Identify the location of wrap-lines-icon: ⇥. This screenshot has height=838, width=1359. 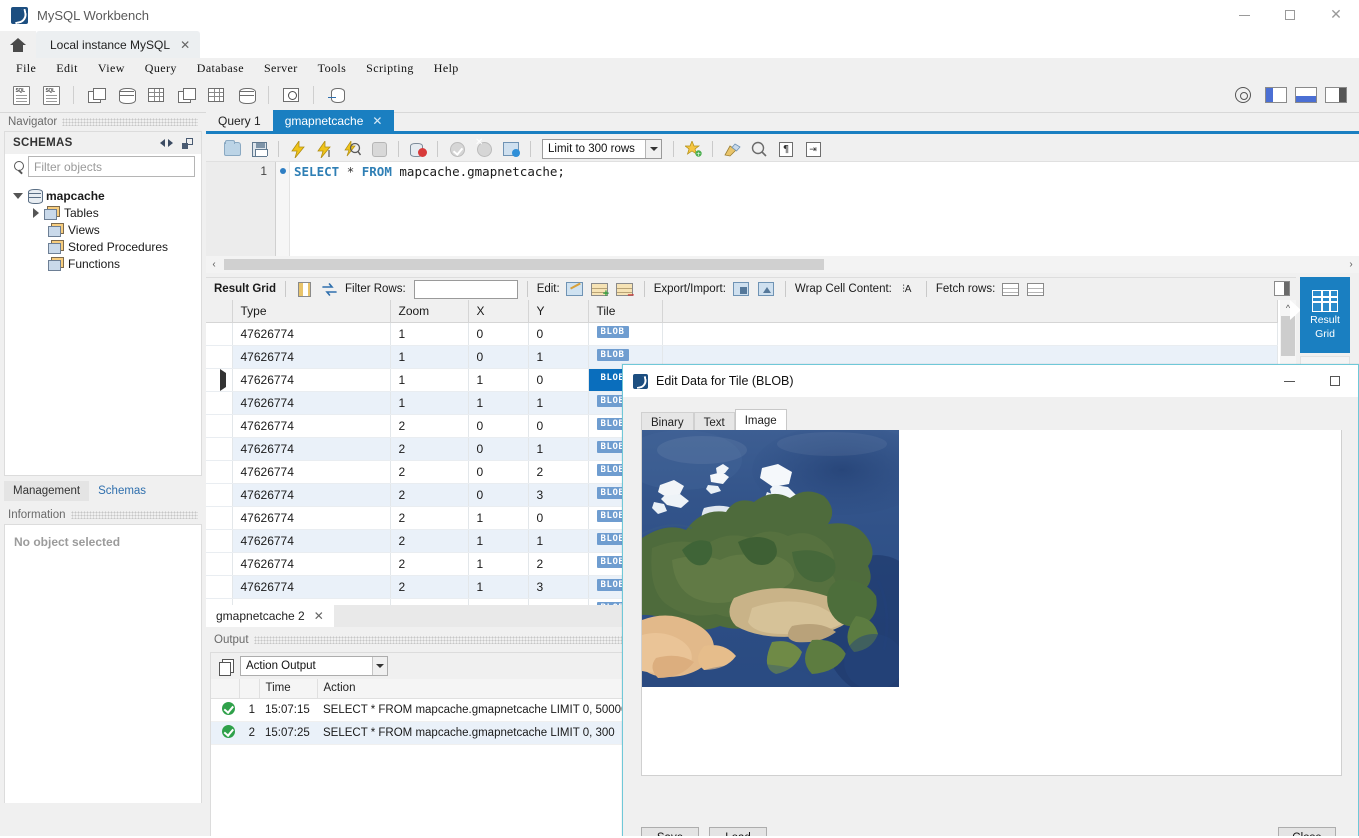
(813, 149).